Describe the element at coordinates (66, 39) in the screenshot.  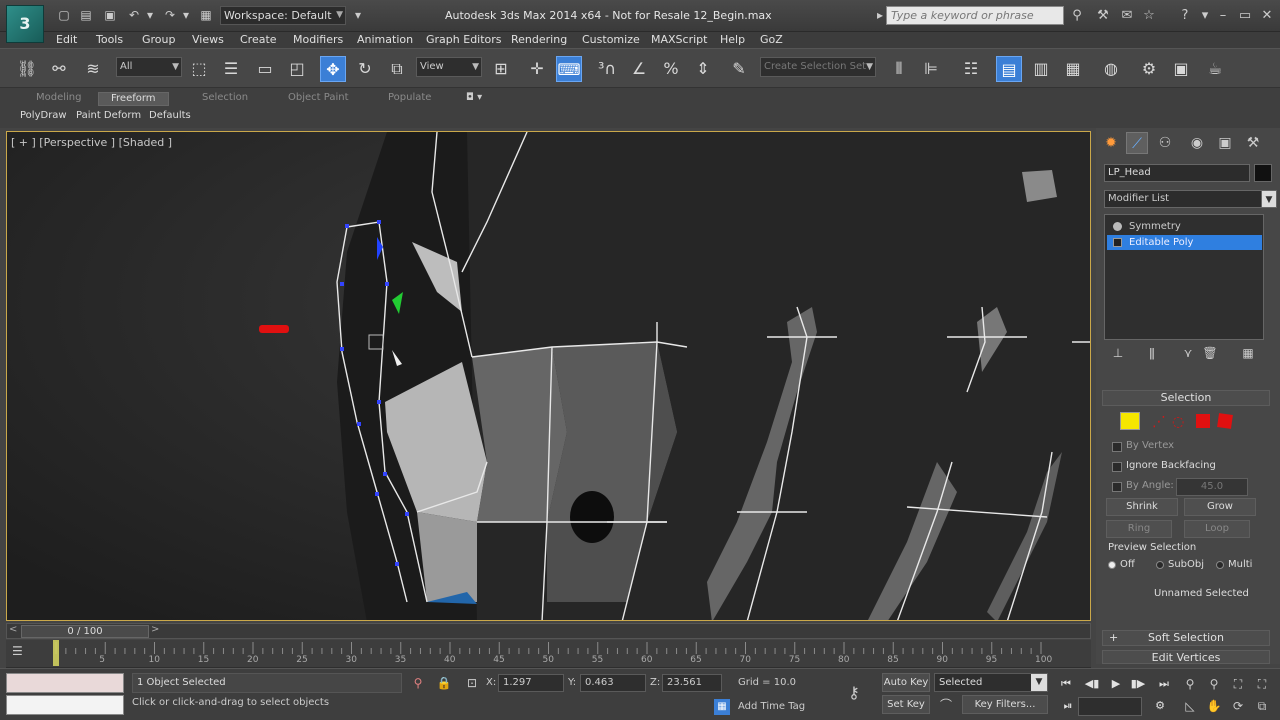
I see `menu-edit: Edit` at that location.